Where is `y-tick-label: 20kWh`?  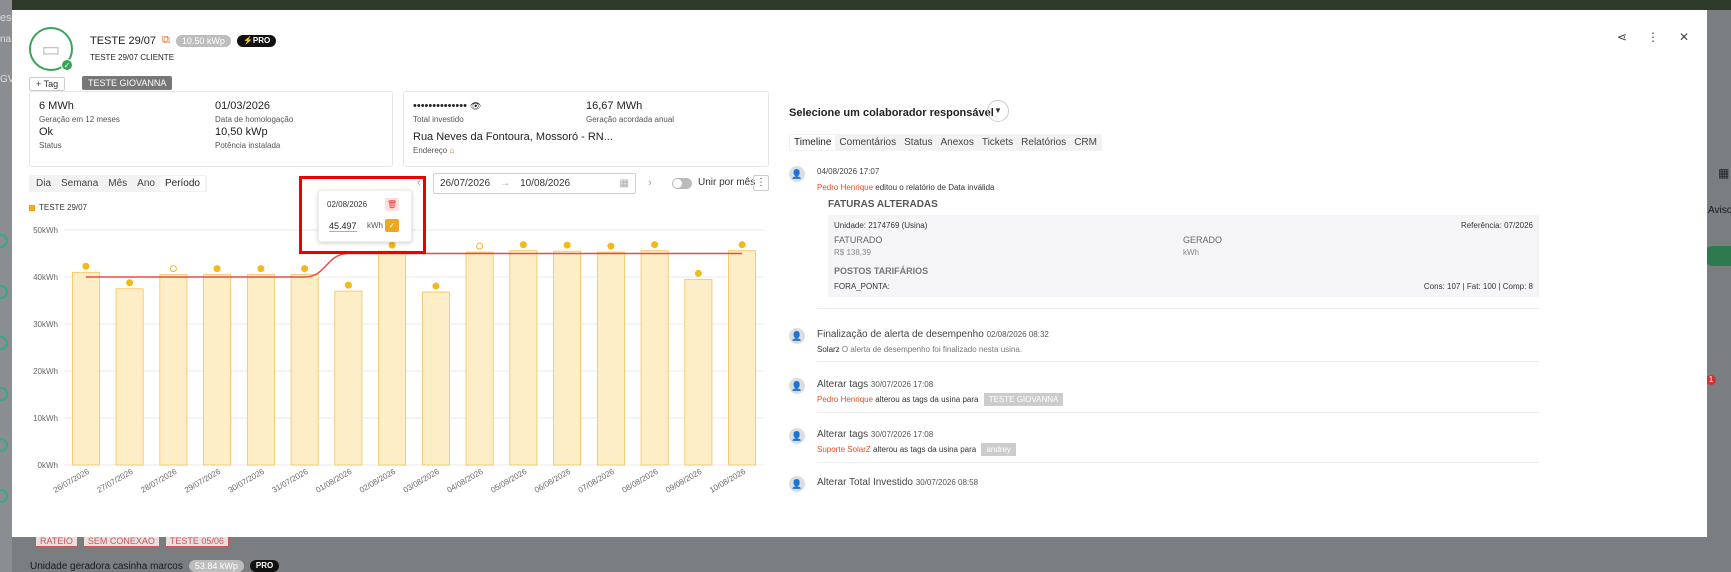
y-tick-label: 20kWh is located at coordinates (45, 371).